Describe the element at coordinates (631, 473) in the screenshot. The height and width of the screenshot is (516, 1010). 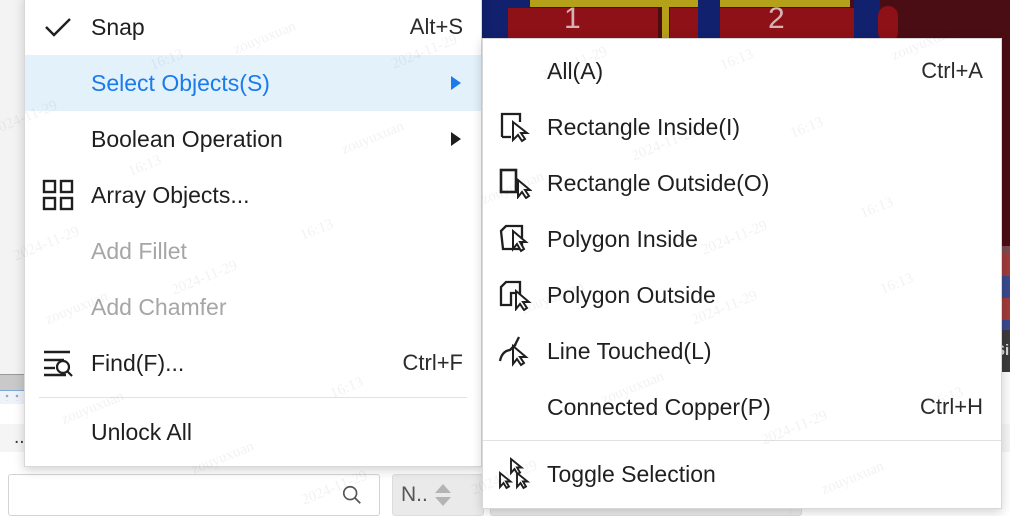
I see `submenu-item-label: Toggle Selection` at that location.